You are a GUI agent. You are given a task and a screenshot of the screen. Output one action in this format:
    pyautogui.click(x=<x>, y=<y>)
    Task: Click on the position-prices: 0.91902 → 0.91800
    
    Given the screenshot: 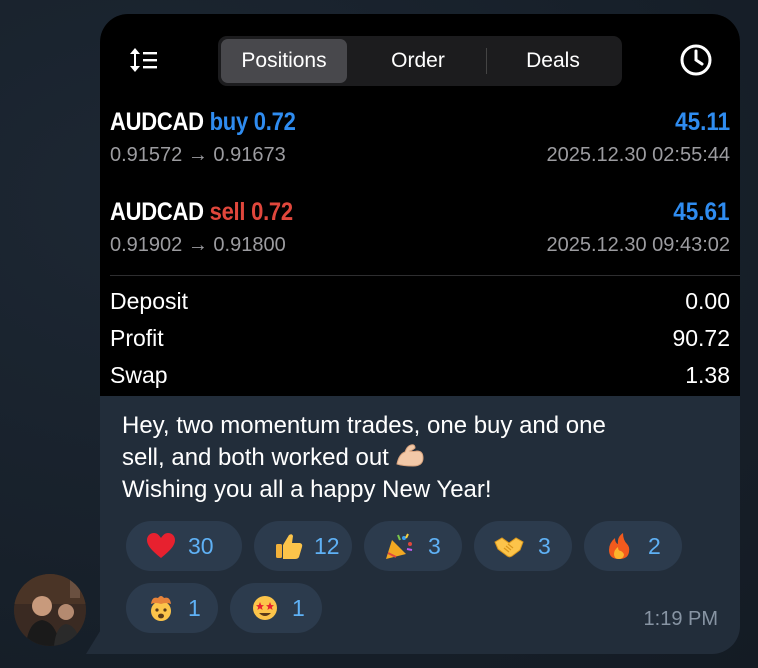 What is the action you would take?
    pyautogui.click(x=198, y=245)
    